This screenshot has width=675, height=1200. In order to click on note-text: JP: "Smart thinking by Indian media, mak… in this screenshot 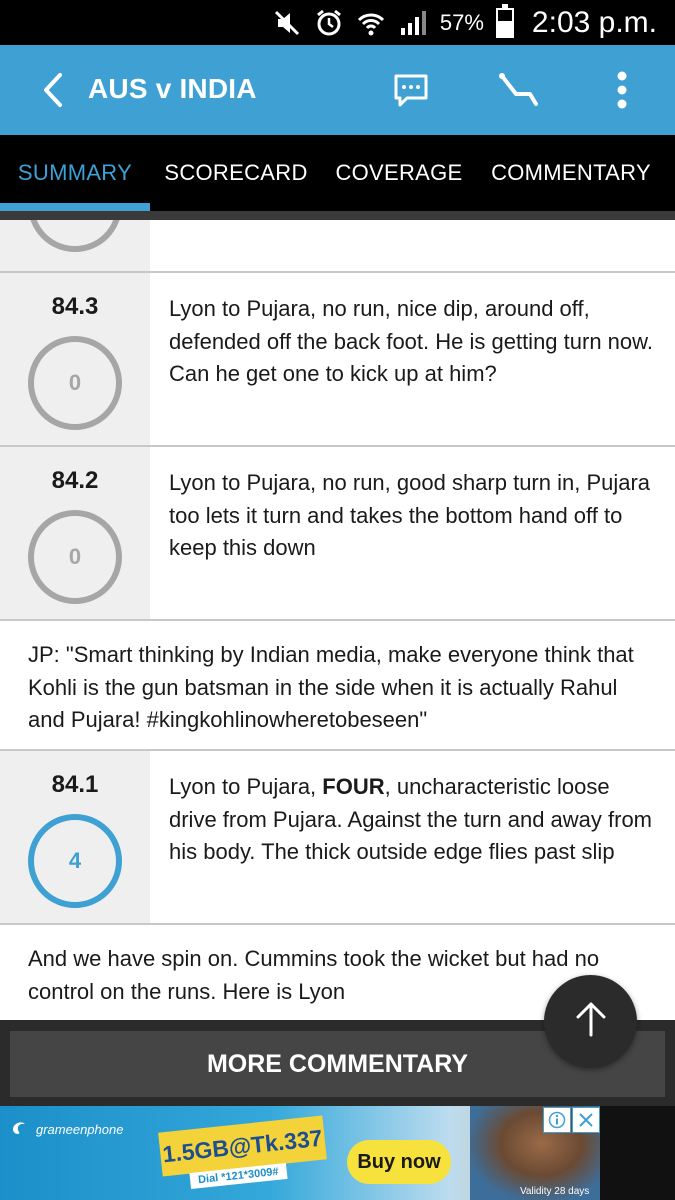, I will do `click(331, 687)`.